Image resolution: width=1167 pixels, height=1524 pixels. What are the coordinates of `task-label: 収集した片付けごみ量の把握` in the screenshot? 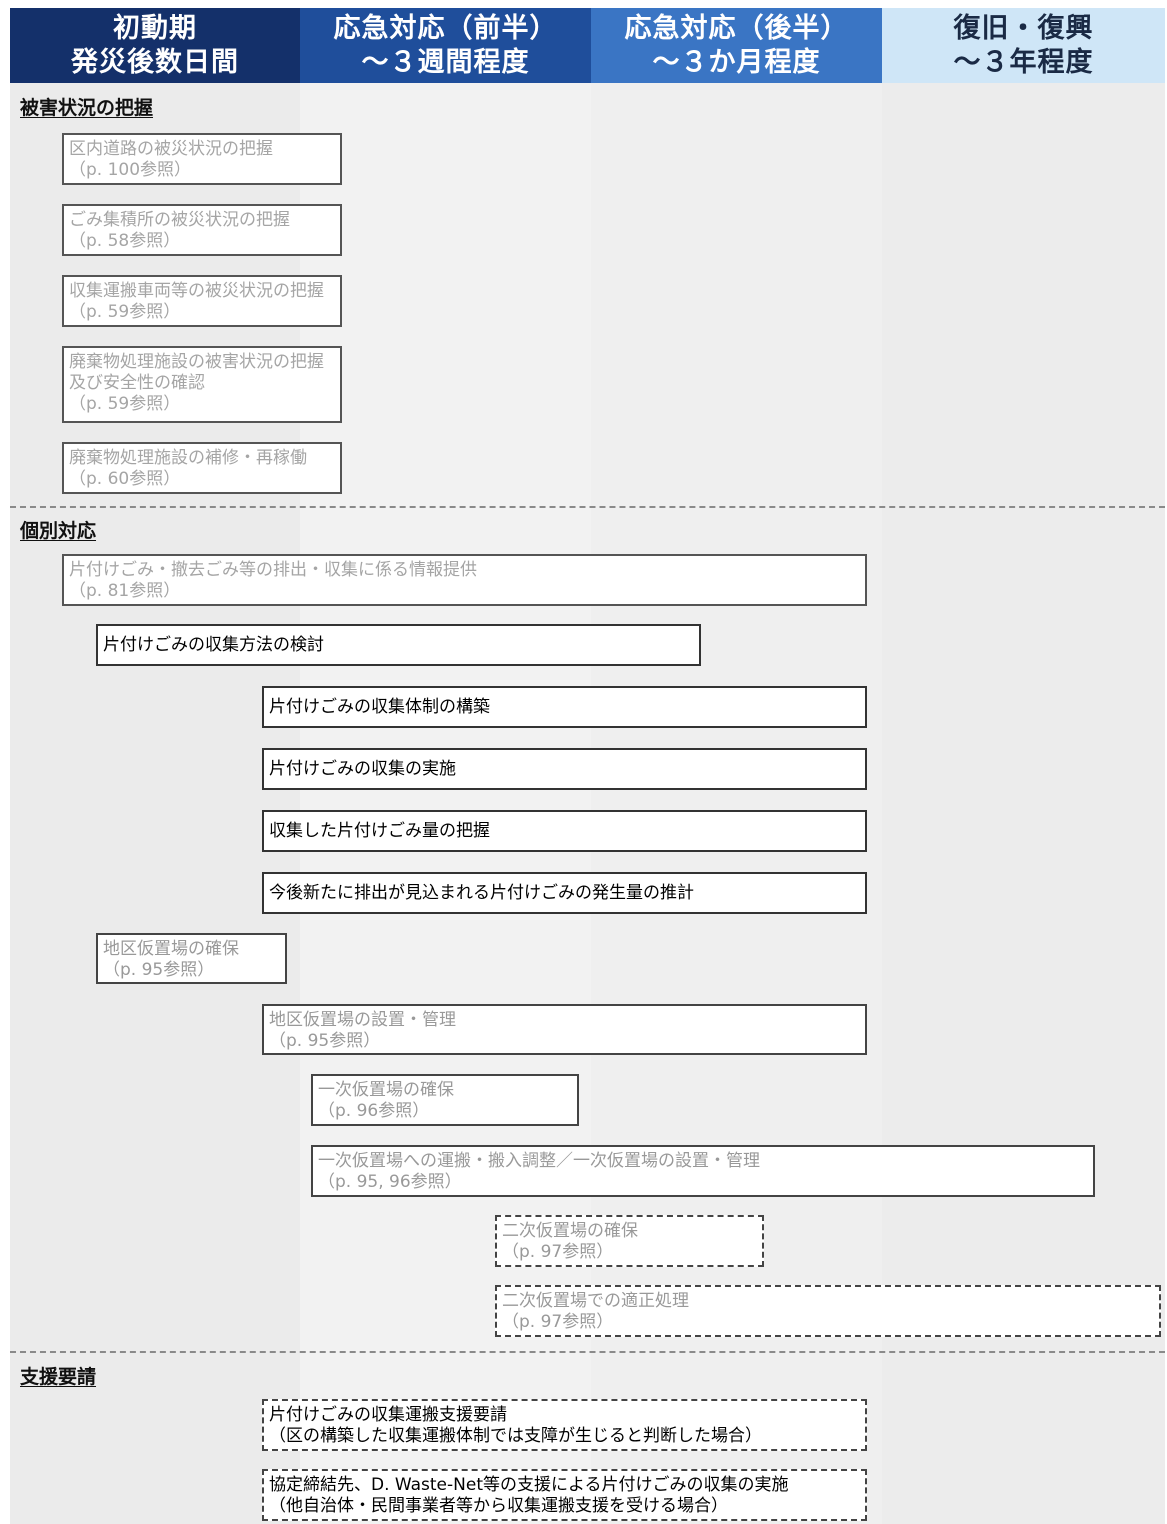 It's located at (379, 830).